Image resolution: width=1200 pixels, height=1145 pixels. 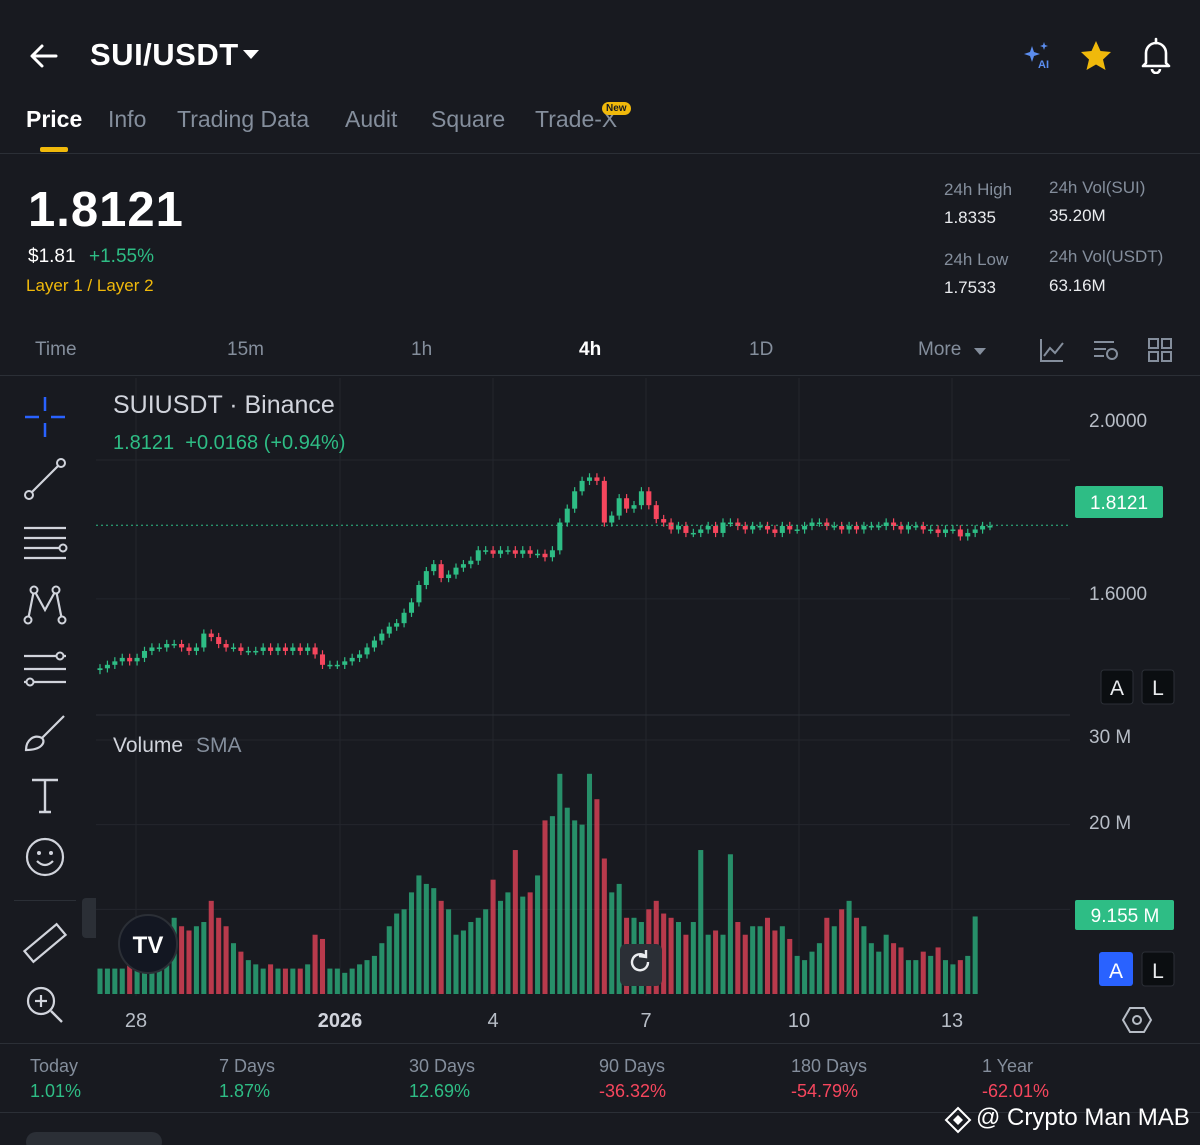 What do you see at coordinates (251, 54) in the screenshot?
I see `pair-dropdown-caret-icon` at bounding box center [251, 54].